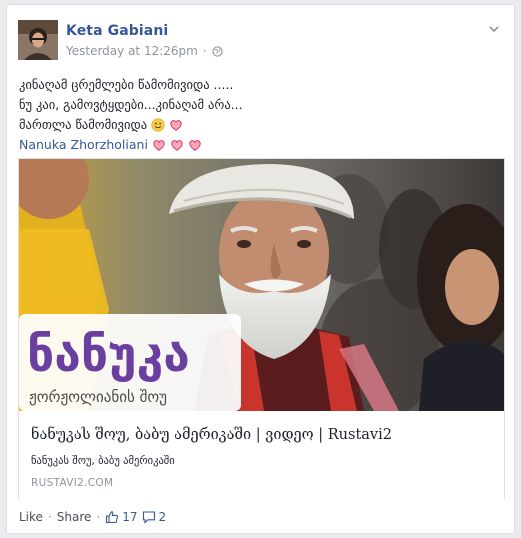 The height and width of the screenshot is (538, 521). Describe the element at coordinates (158, 125) in the screenshot. I see `smile-emoji-icon` at that location.